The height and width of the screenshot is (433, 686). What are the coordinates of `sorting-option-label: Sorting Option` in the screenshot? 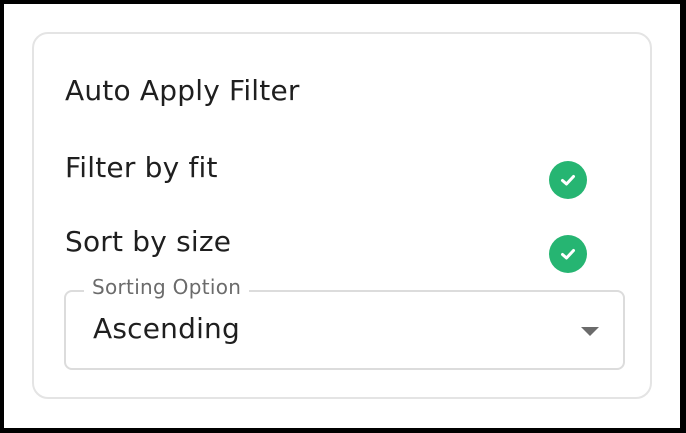 It's located at (167, 287).